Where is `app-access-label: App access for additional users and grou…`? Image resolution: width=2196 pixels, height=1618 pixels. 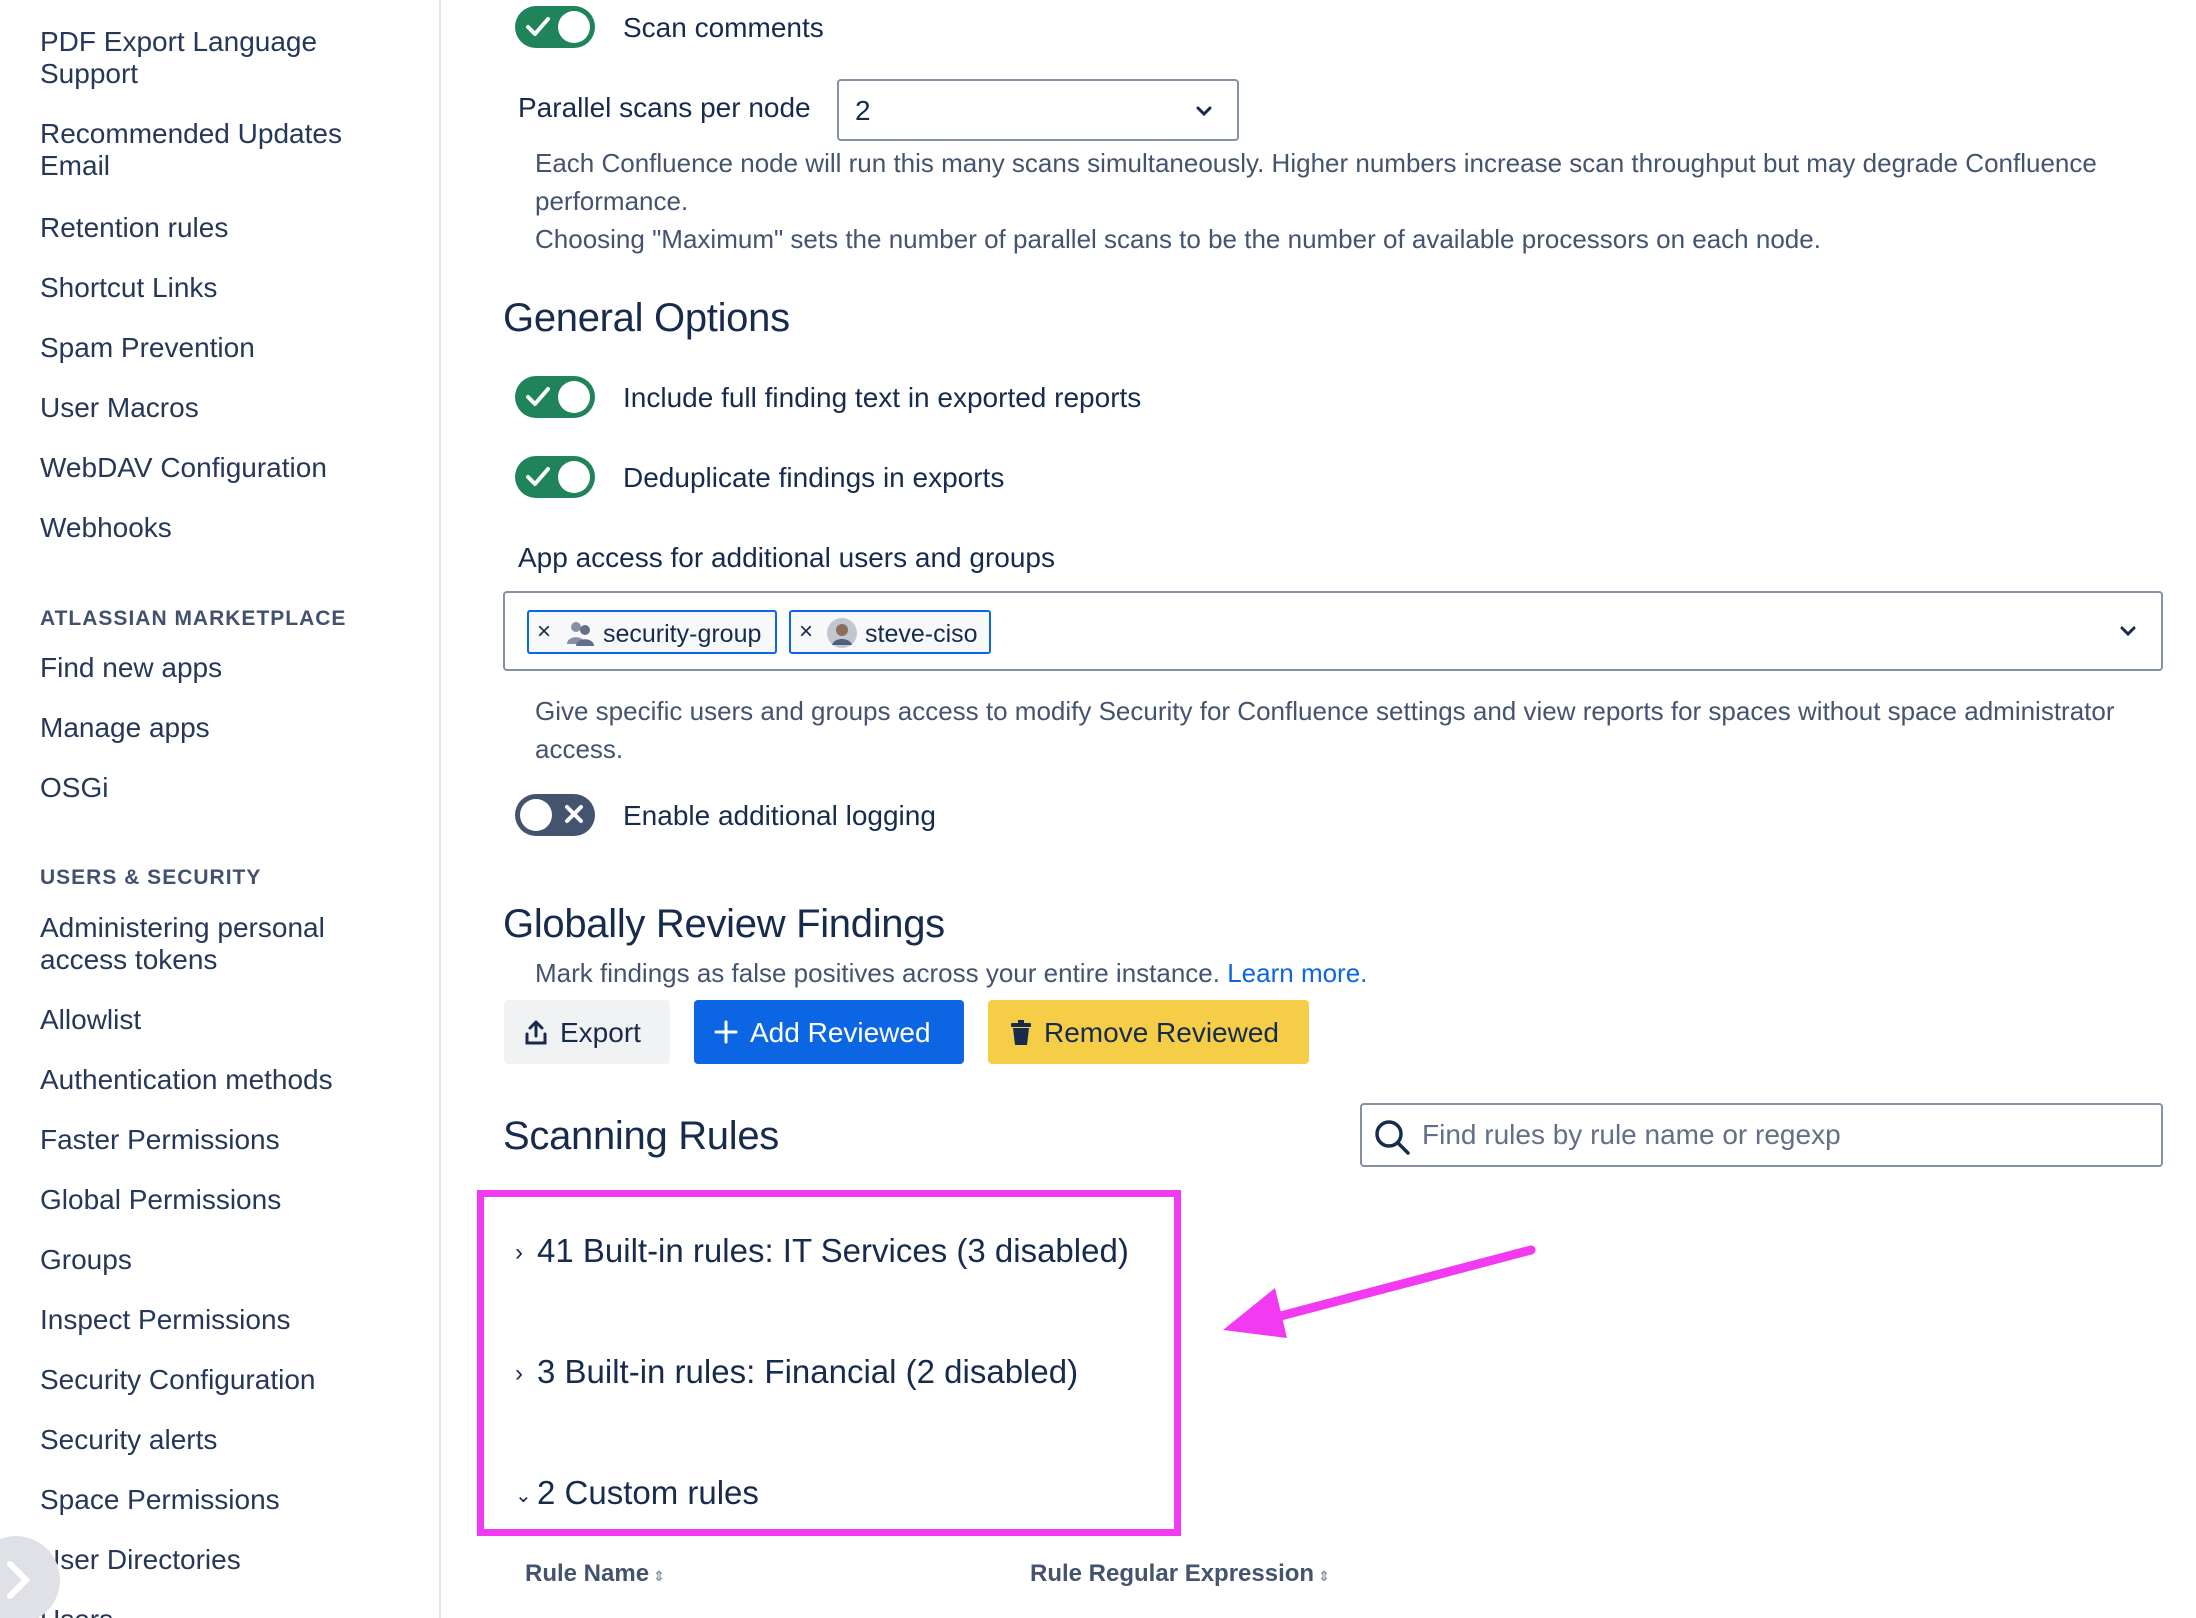
app-access-label: App access for additional users and grou… is located at coordinates (786, 557).